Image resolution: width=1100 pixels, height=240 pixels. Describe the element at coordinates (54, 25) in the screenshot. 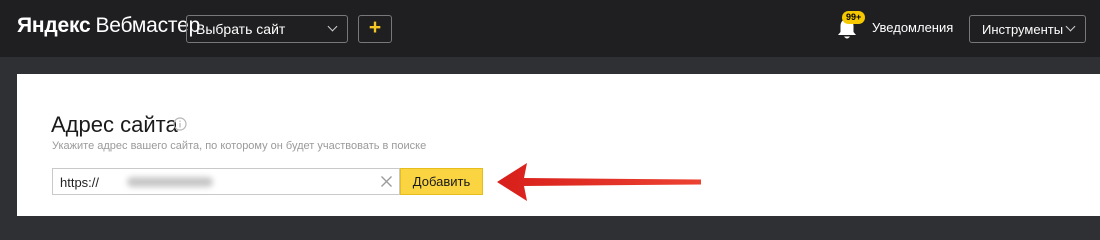

I see `logo-brand: Яндекс` at that location.